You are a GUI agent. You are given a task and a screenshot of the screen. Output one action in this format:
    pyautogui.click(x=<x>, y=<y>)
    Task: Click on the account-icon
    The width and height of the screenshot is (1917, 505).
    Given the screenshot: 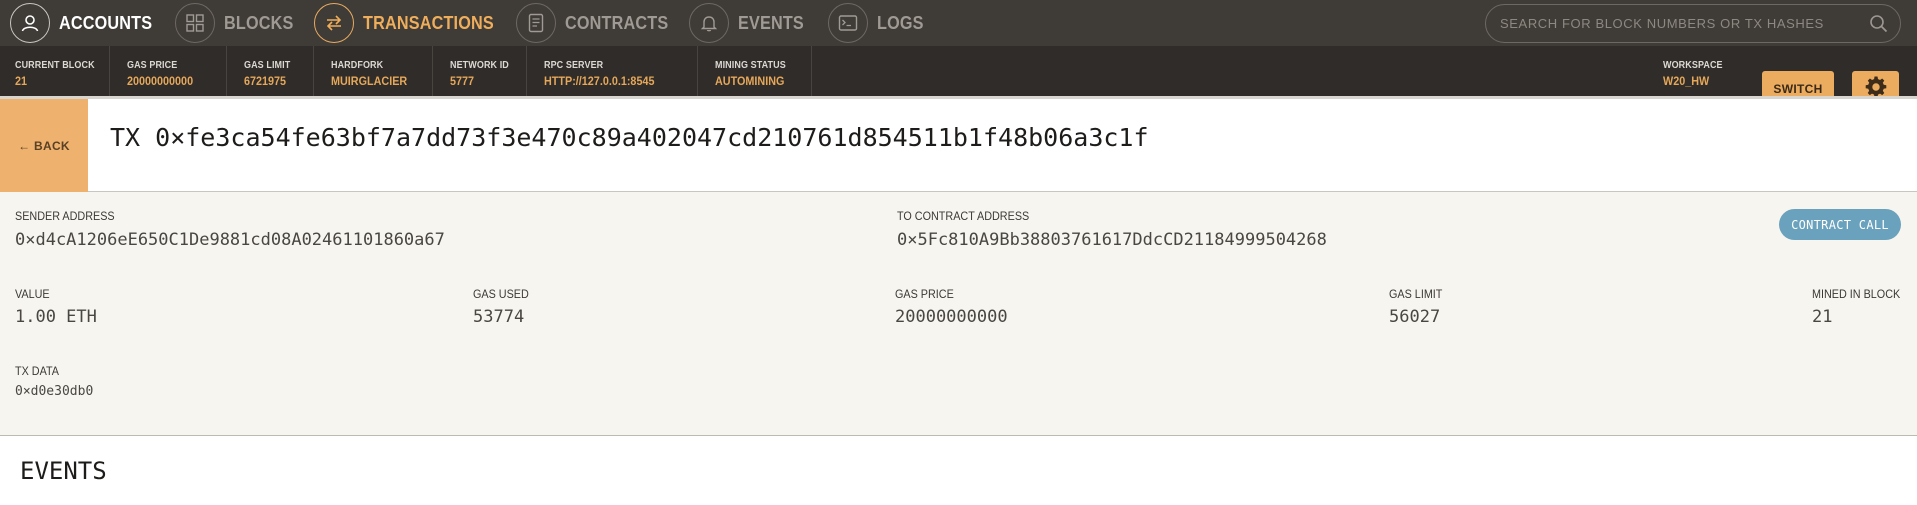 What is the action you would take?
    pyautogui.click(x=30, y=23)
    